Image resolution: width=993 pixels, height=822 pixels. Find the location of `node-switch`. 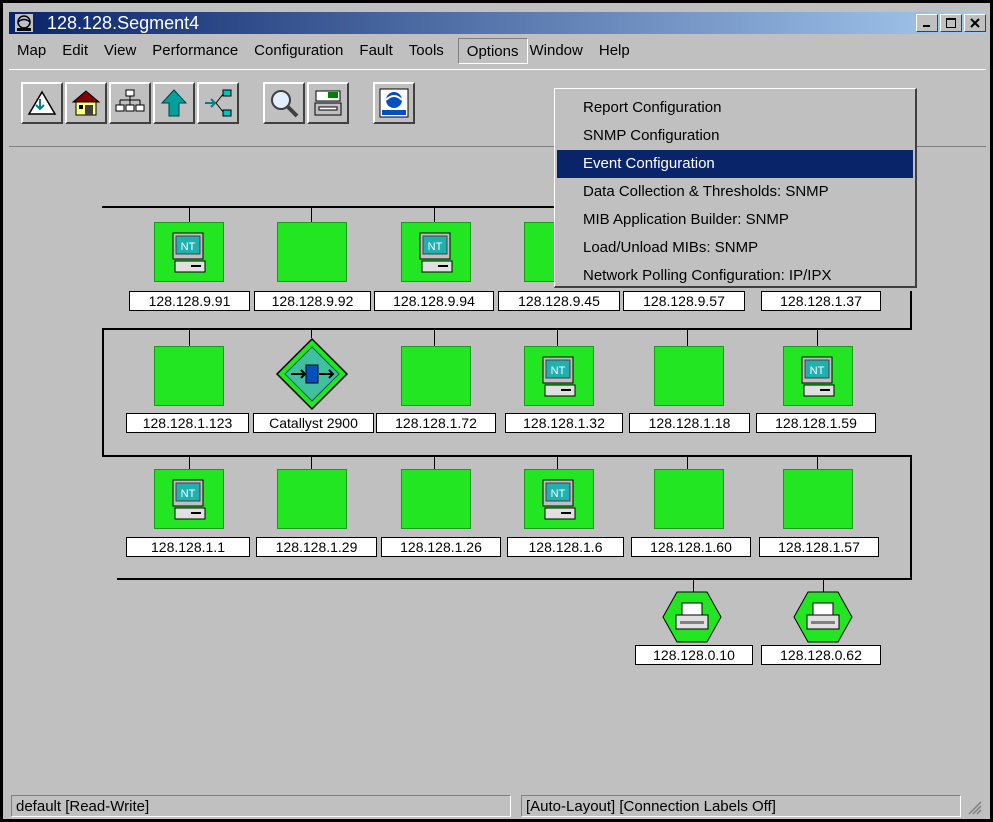

node-switch is located at coordinates (312, 374).